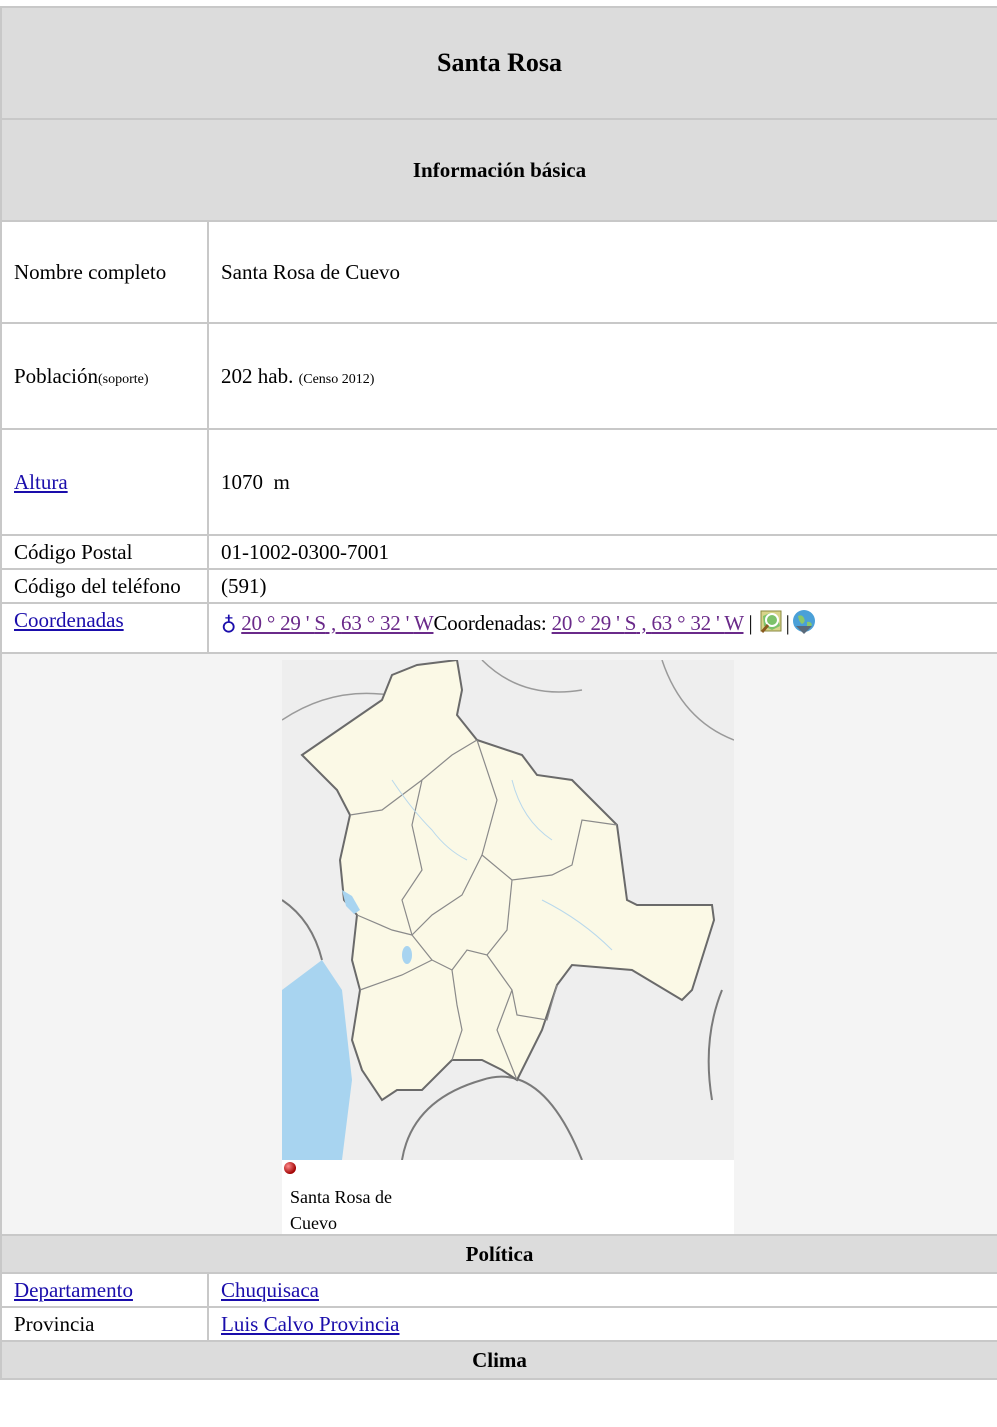 The image size is (997, 1427). I want to click on row-postal: Código Postal 01-1002-0300-7001, so click(498, 552).